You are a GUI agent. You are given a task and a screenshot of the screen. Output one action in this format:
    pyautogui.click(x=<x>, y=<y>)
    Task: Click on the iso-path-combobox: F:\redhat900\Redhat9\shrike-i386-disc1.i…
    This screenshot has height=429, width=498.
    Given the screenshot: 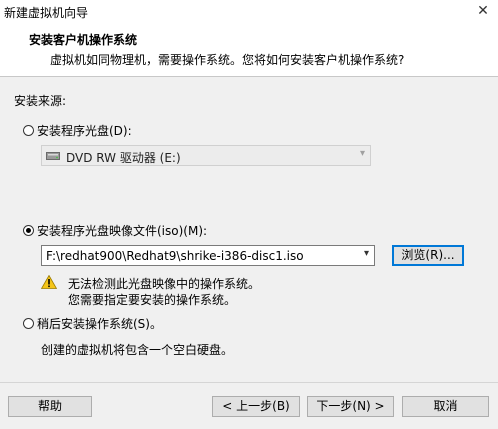 What is the action you would take?
    pyautogui.click(x=208, y=255)
    